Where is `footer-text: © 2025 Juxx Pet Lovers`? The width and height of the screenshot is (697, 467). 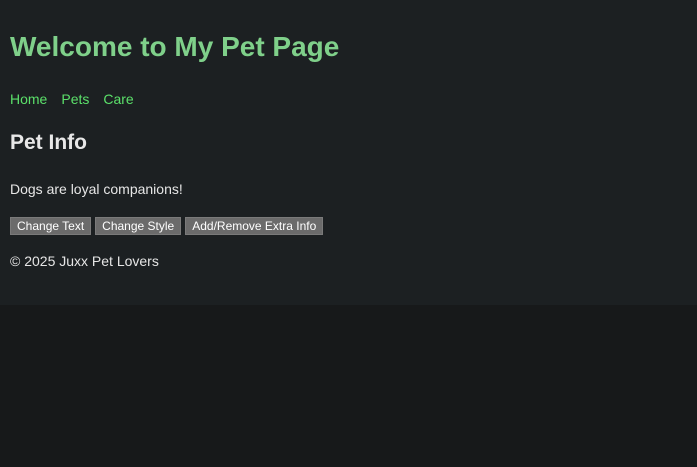
footer-text: © 2025 Juxx Pet Lovers is located at coordinates (84, 261).